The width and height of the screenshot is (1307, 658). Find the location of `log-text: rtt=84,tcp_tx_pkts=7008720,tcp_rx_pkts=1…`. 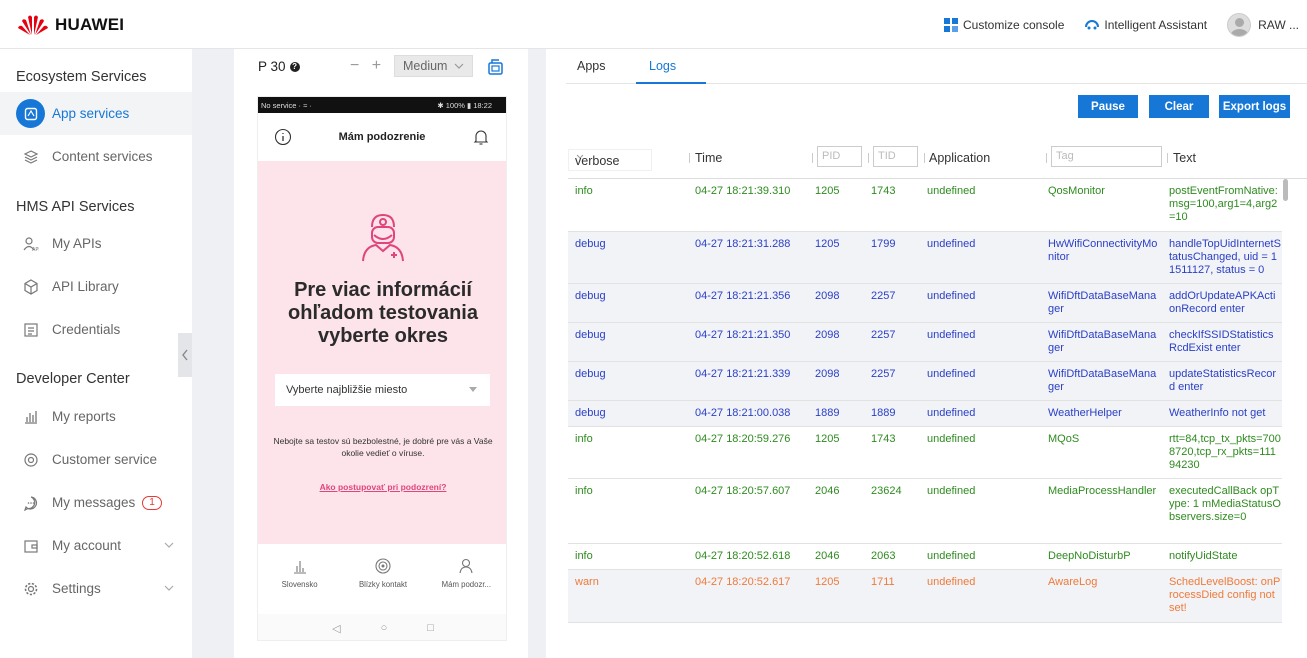

log-text: rtt=84,tcp_tx_pkts=7008720,tcp_rx_pkts=1… is located at coordinates (1225, 452).